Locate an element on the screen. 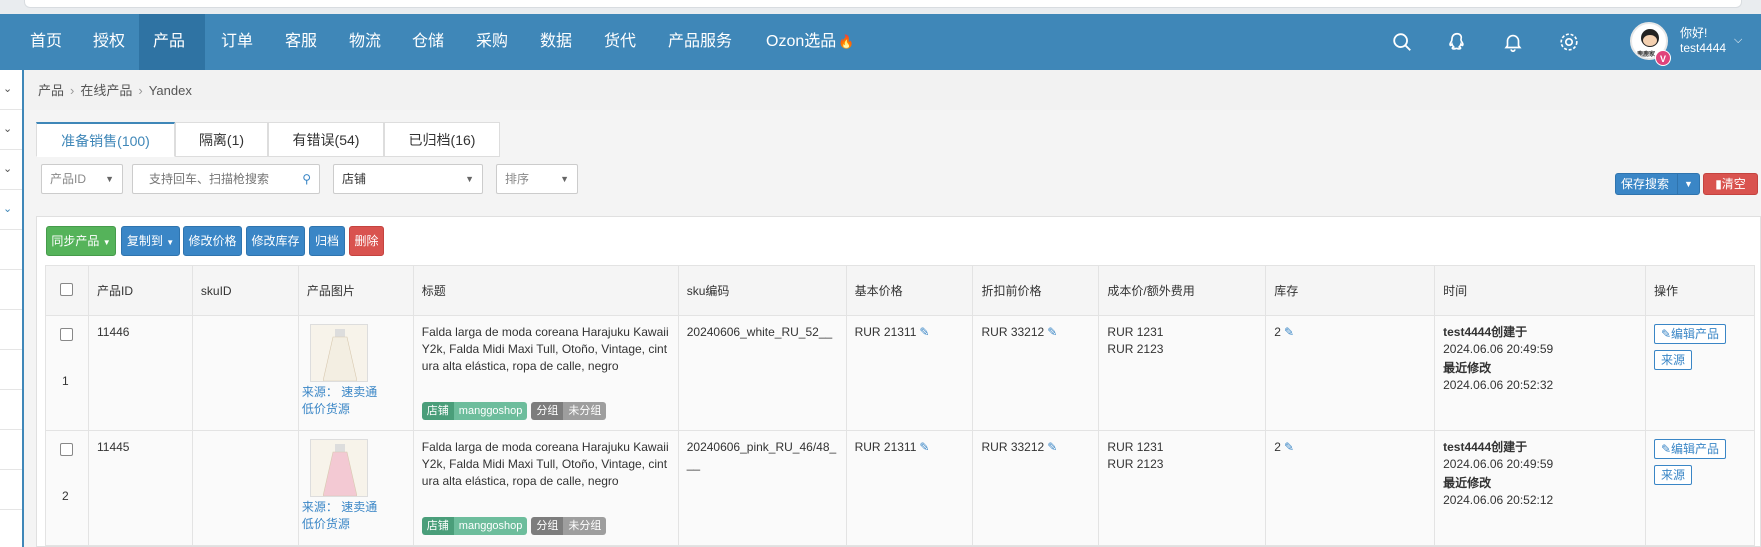  chevron-down-icon: ⌵ is located at coordinates (1738, 40).